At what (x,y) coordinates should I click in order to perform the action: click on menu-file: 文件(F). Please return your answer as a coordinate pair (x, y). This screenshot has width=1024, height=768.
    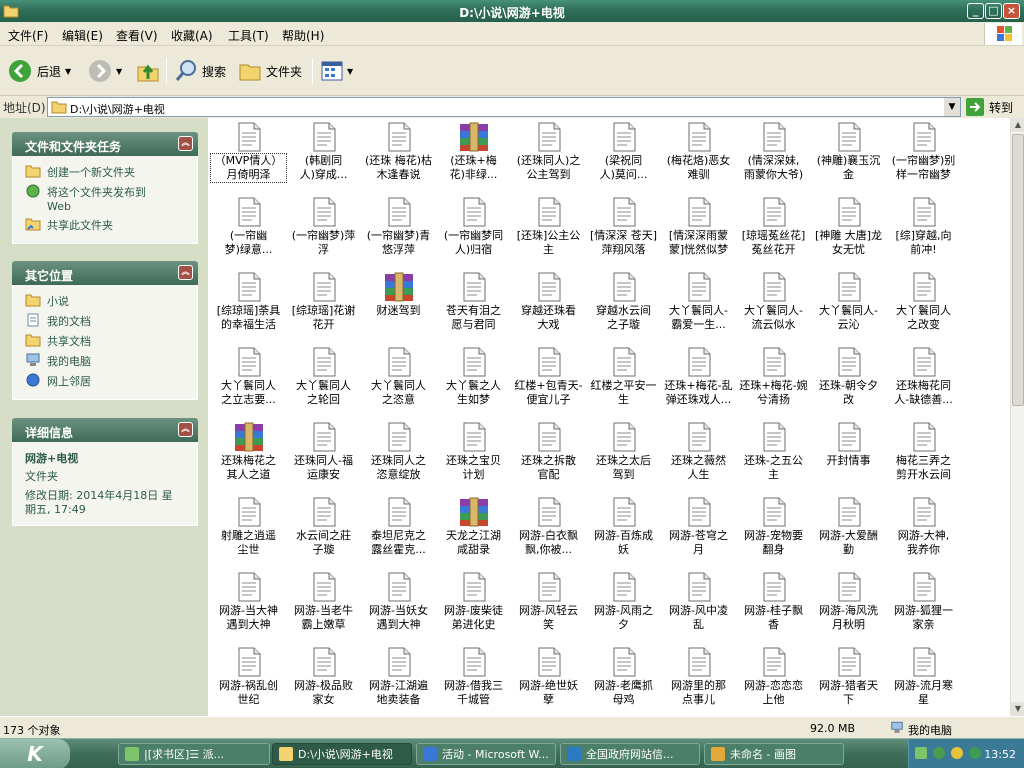
    Looking at the image, I should click on (28, 35).